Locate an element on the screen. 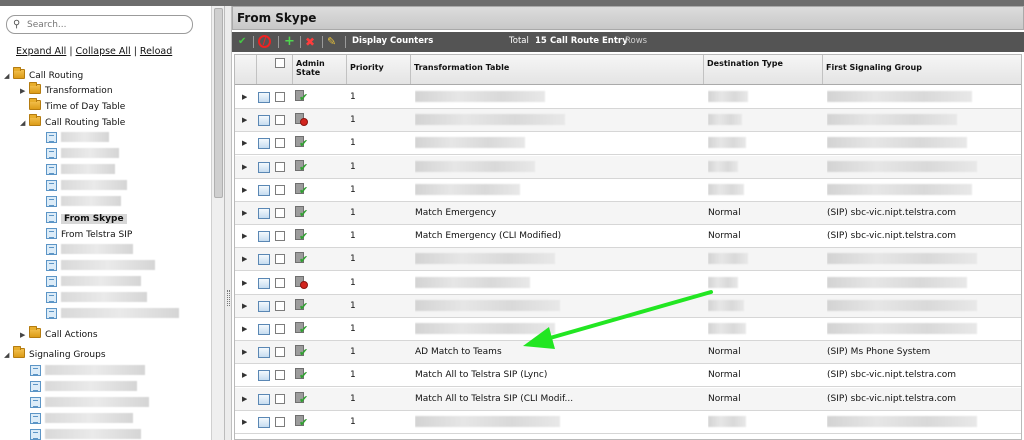  tree-item-call-routing: ◢ Call Routing is located at coordinates (43, 75).